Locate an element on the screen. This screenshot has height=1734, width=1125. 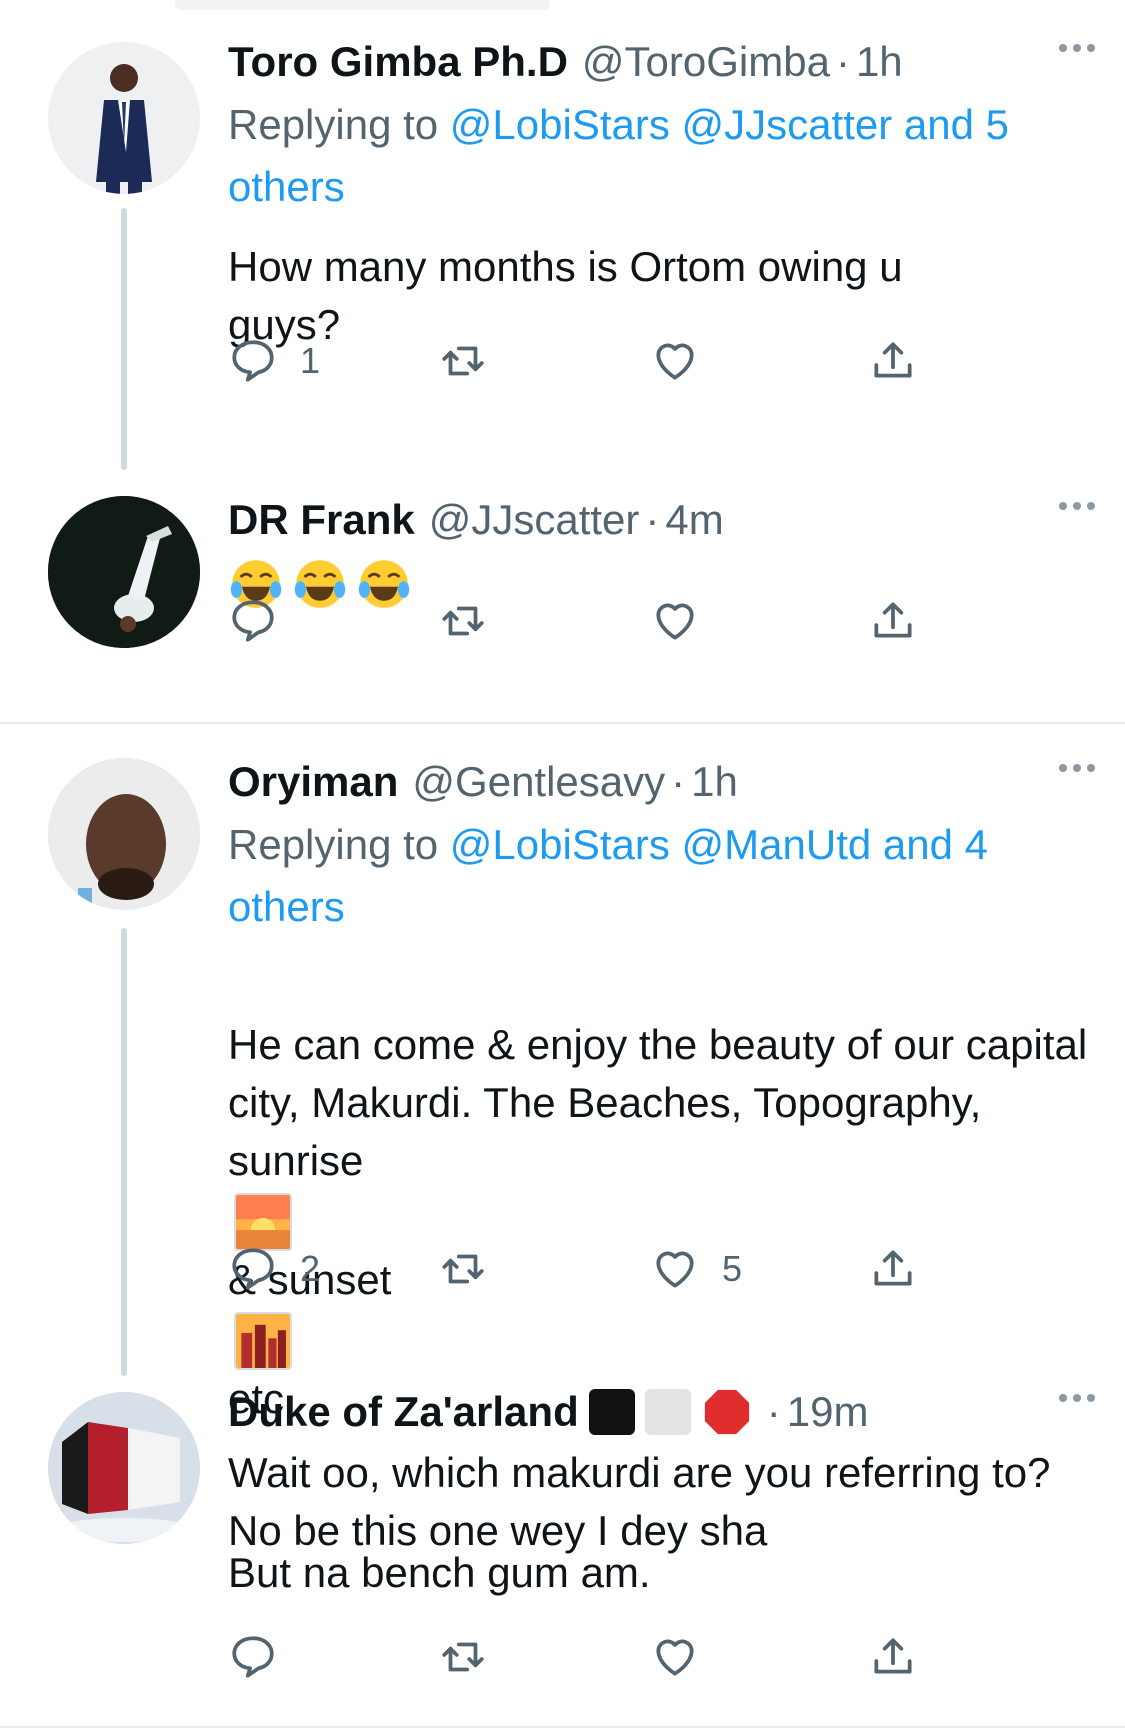
tweet-actions: 1 is located at coordinates (588, 366).